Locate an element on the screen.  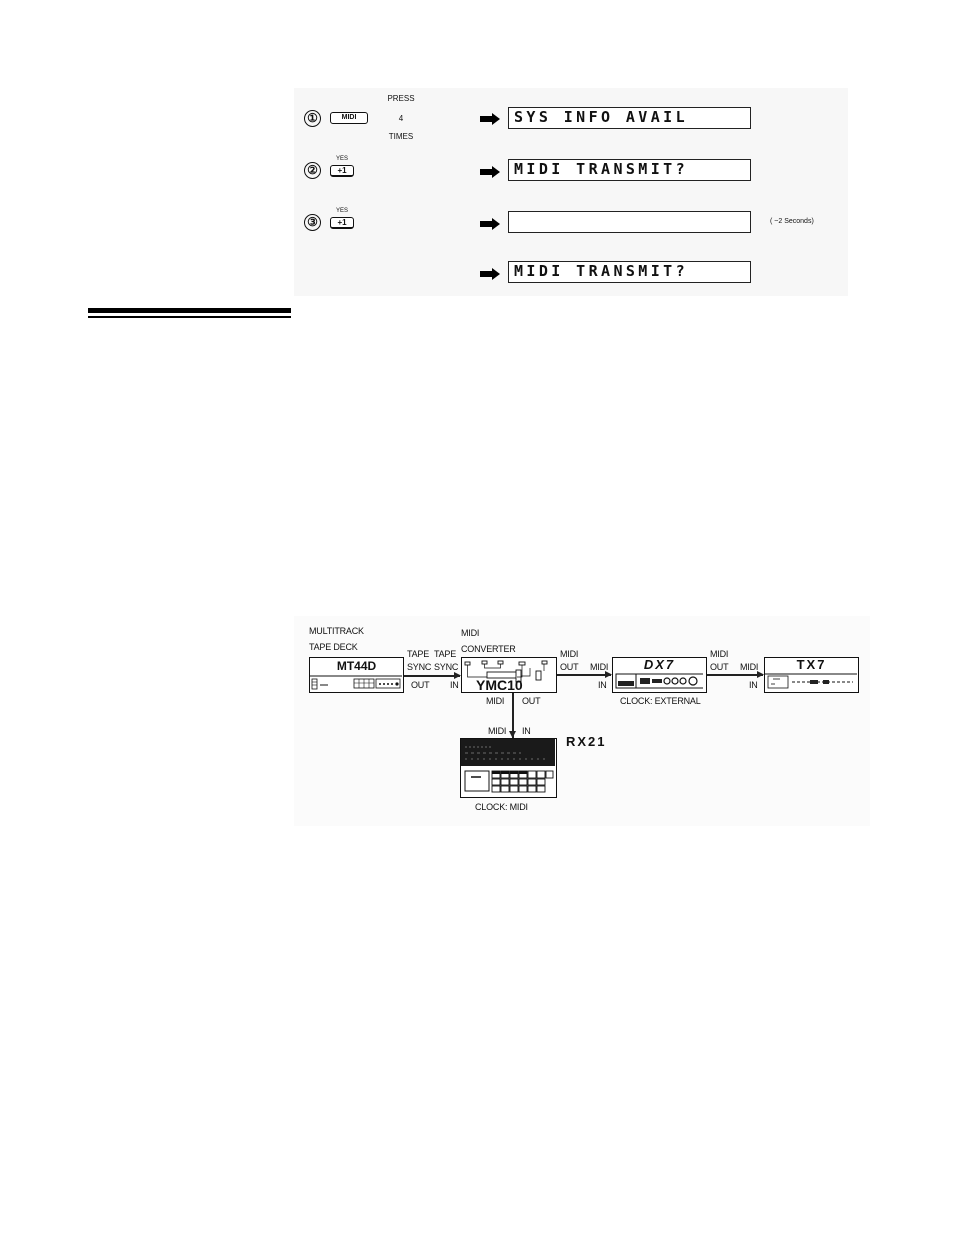
press-count: 4 is located at coordinates (401, 118).